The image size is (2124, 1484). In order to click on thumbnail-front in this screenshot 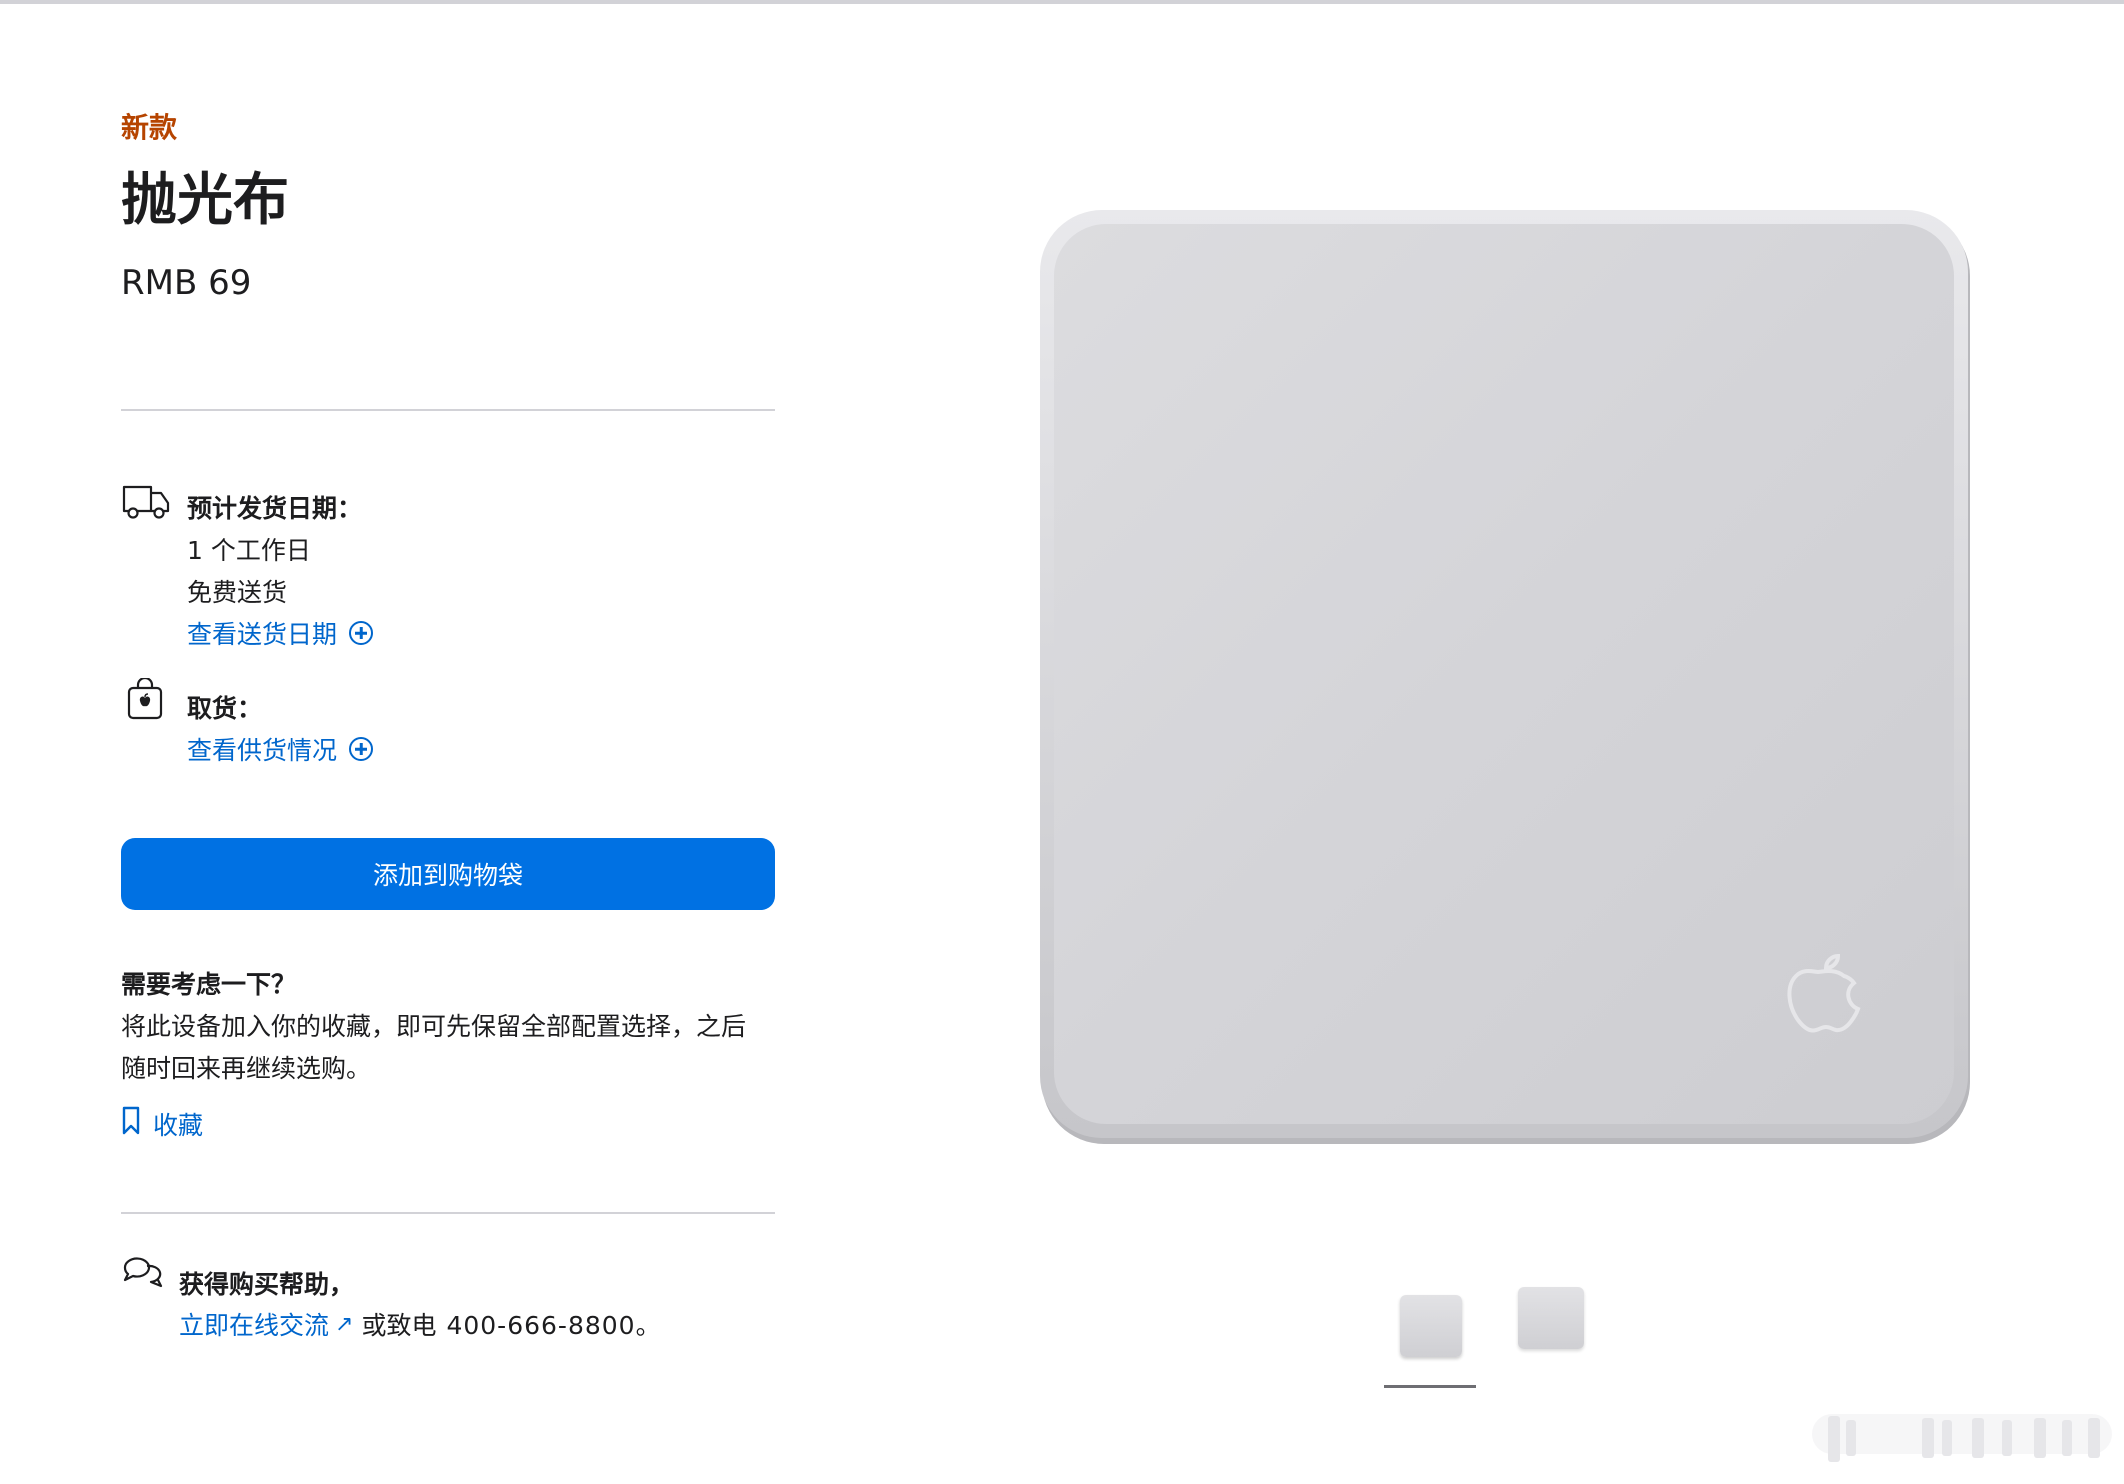, I will do `click(1431, 1326)`.